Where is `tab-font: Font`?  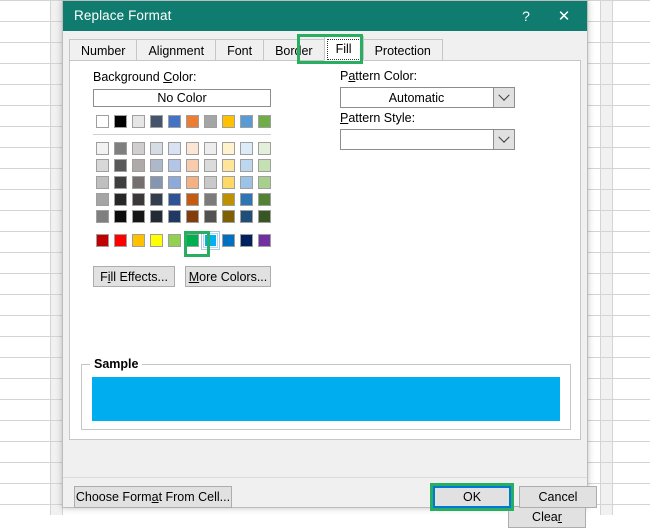 tab-font: Font is located at coordinates (240, 50).